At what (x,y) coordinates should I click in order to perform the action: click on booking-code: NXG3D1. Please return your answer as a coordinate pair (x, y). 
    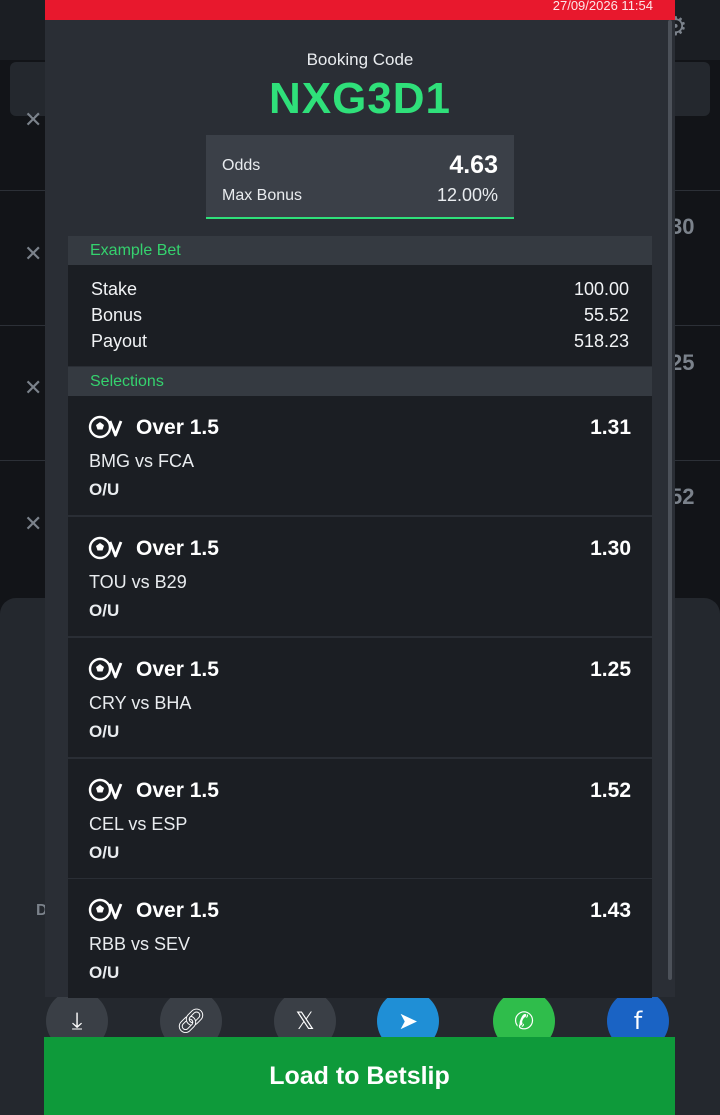
    Looking at the image, I should click on (360, 98).